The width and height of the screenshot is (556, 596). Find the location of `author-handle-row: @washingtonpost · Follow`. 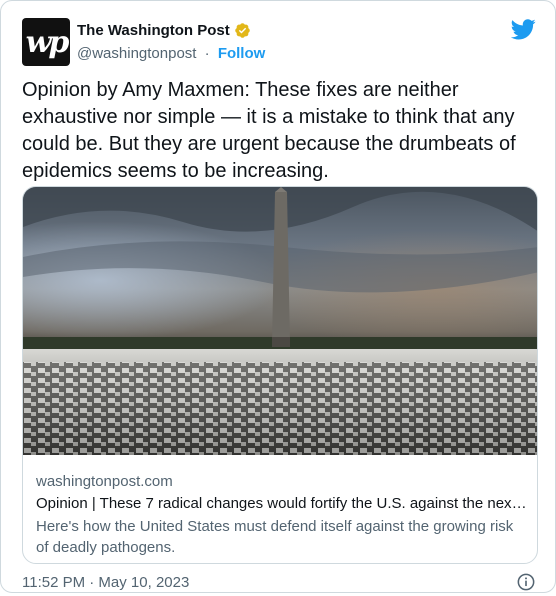

author-handle-row: @washingtonpost · Follow is located at coordinates (171, 53).